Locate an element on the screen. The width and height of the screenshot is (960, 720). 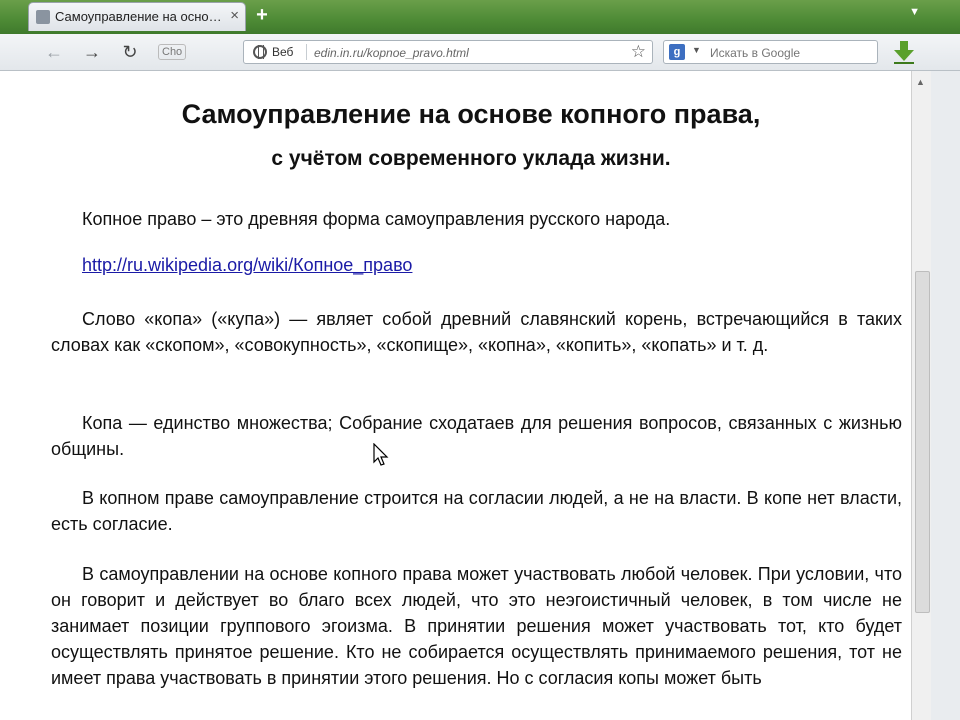
mouse-cursor-icon is located at coordinates (381, 454).